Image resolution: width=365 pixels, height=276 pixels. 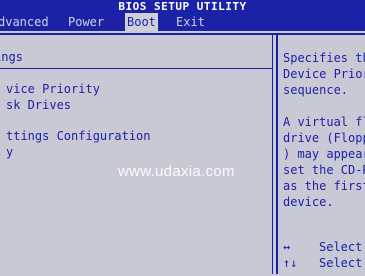 What do you see at coordinates (176, 171) in the screenshot?
I see `watermark: www.udaxia.com` at bounding box center [176, 171].